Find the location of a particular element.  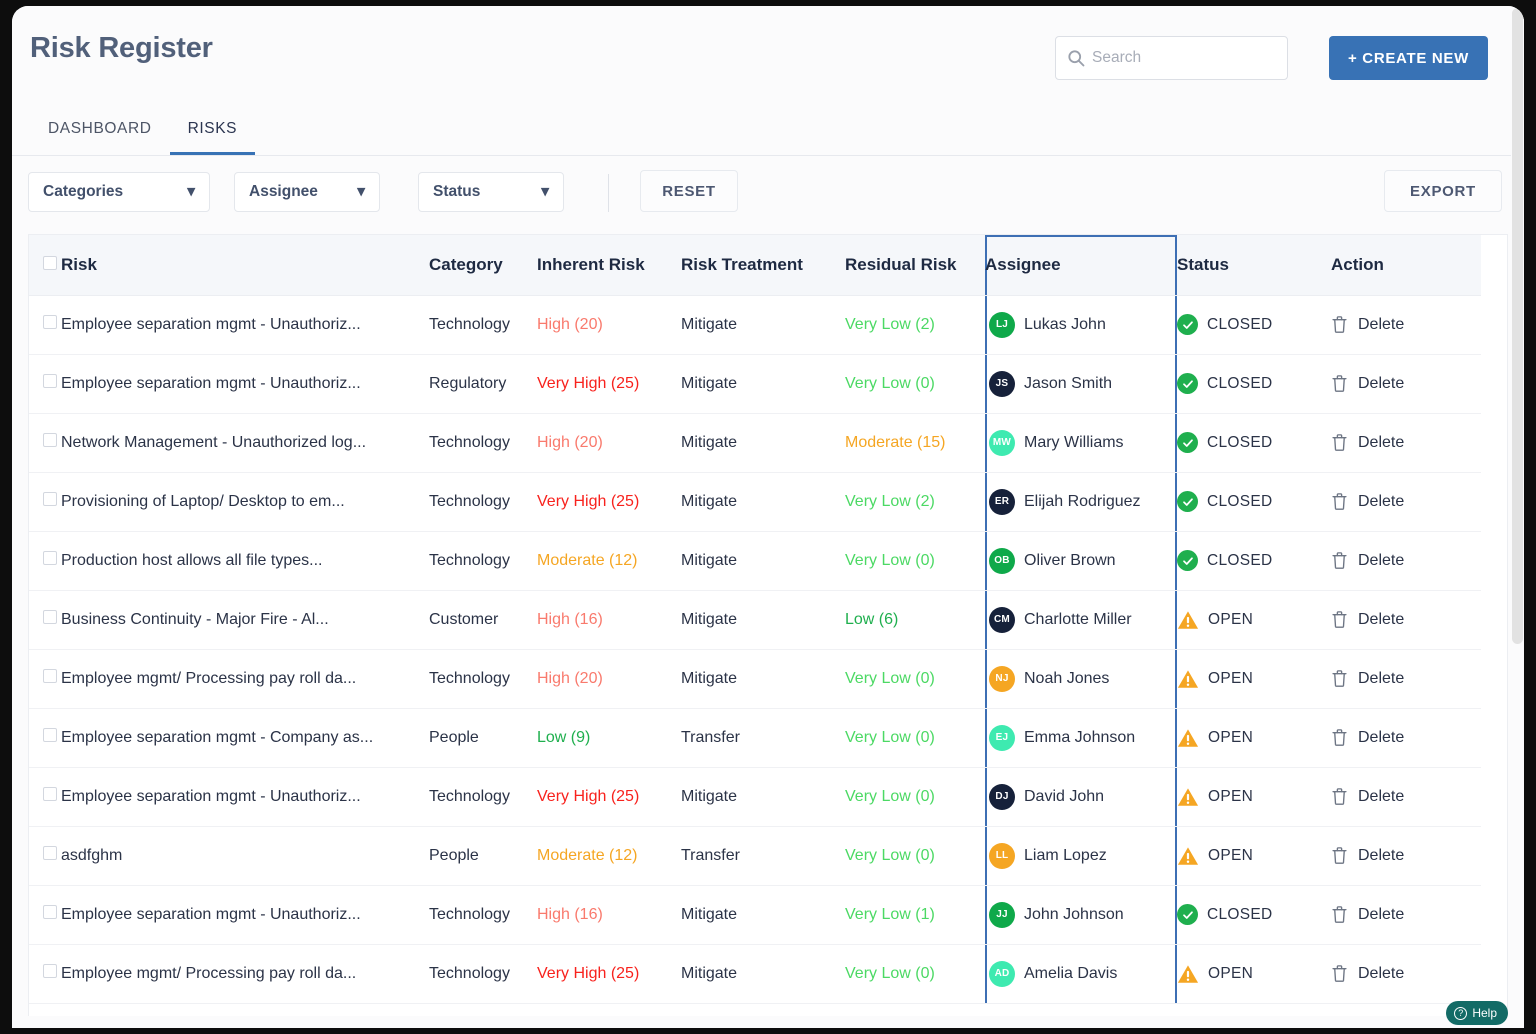

cell-assignee: DJ David John is located at coordinates (1081, 797).